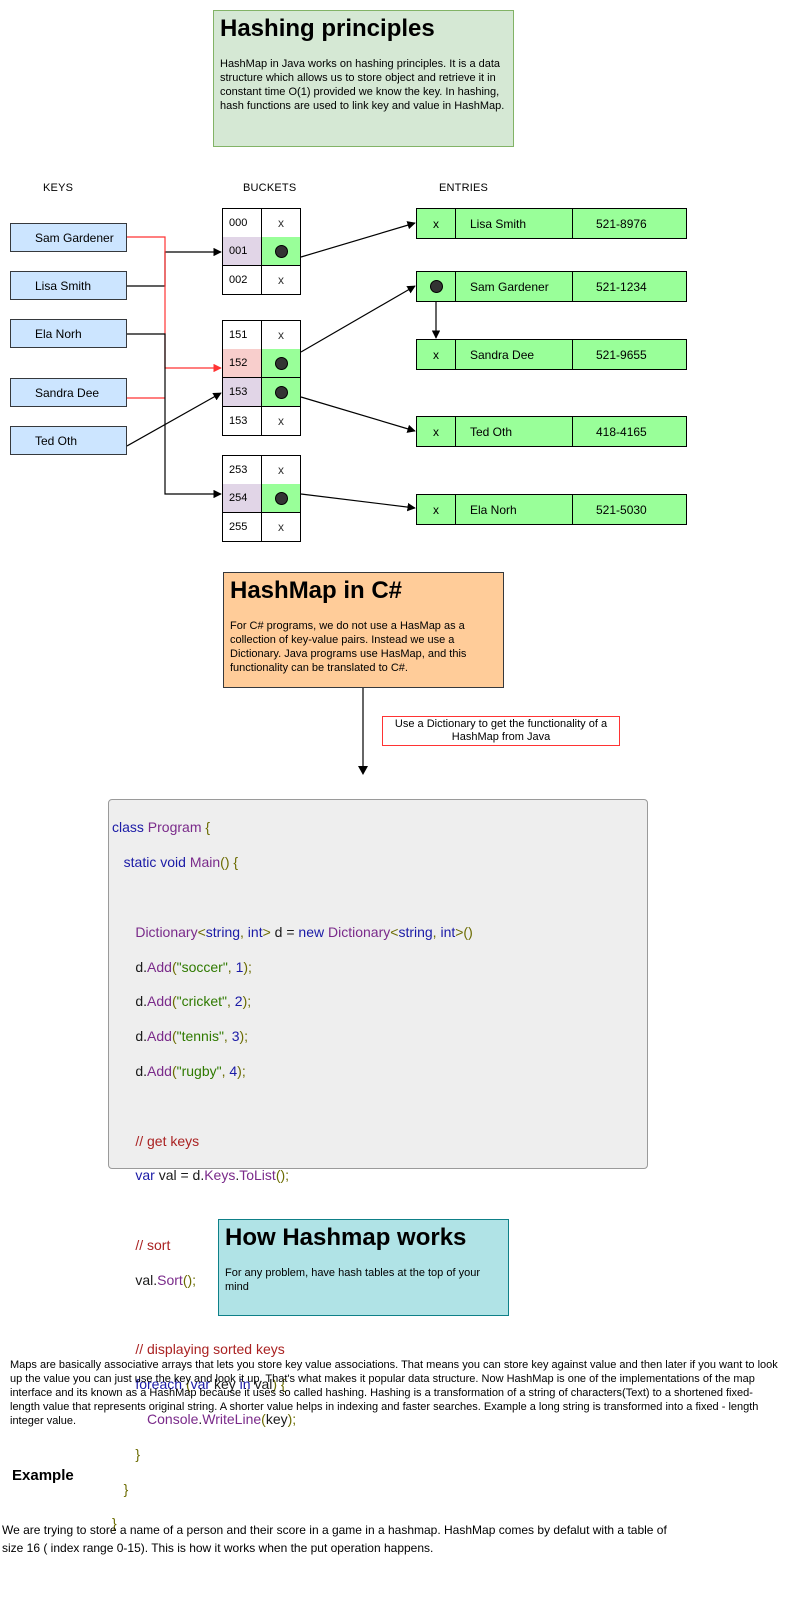  I want to click on key-label: Ela Norh, so click(58, 333).